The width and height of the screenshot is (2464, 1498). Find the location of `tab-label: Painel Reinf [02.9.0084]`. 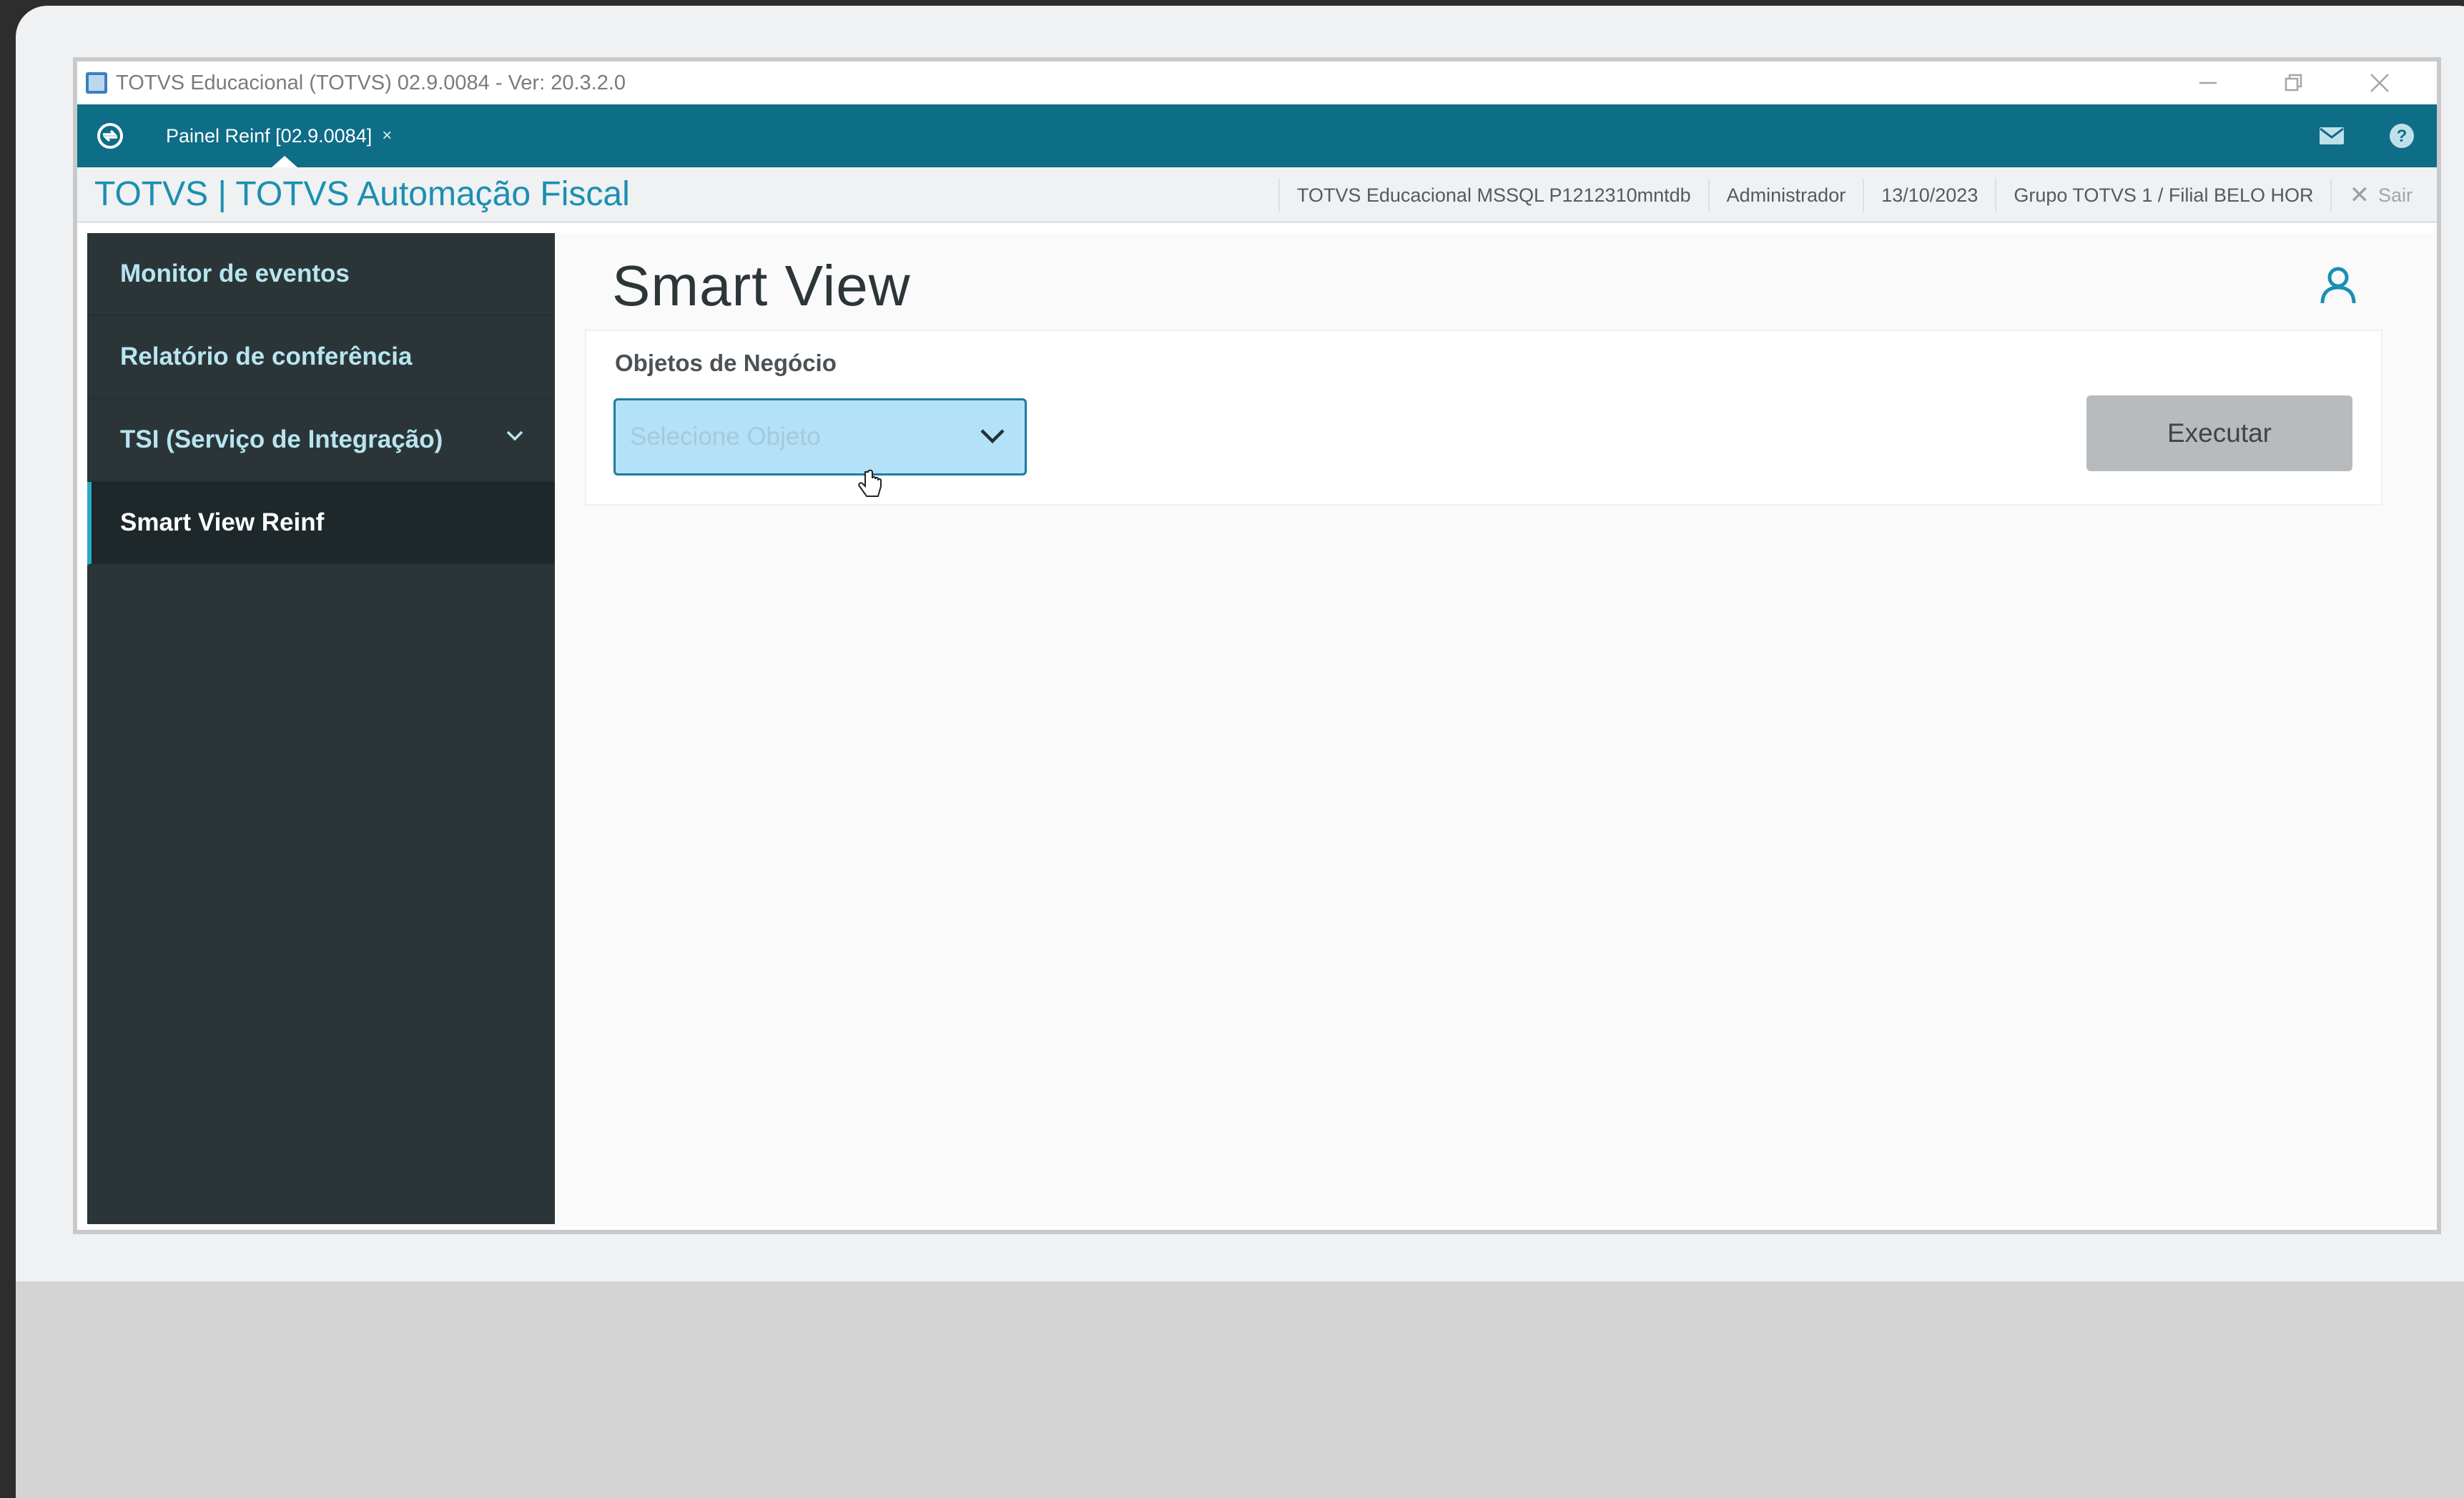

tab-label: Painel Reinf [02.9.0084] is located at coordinates (269, 135).